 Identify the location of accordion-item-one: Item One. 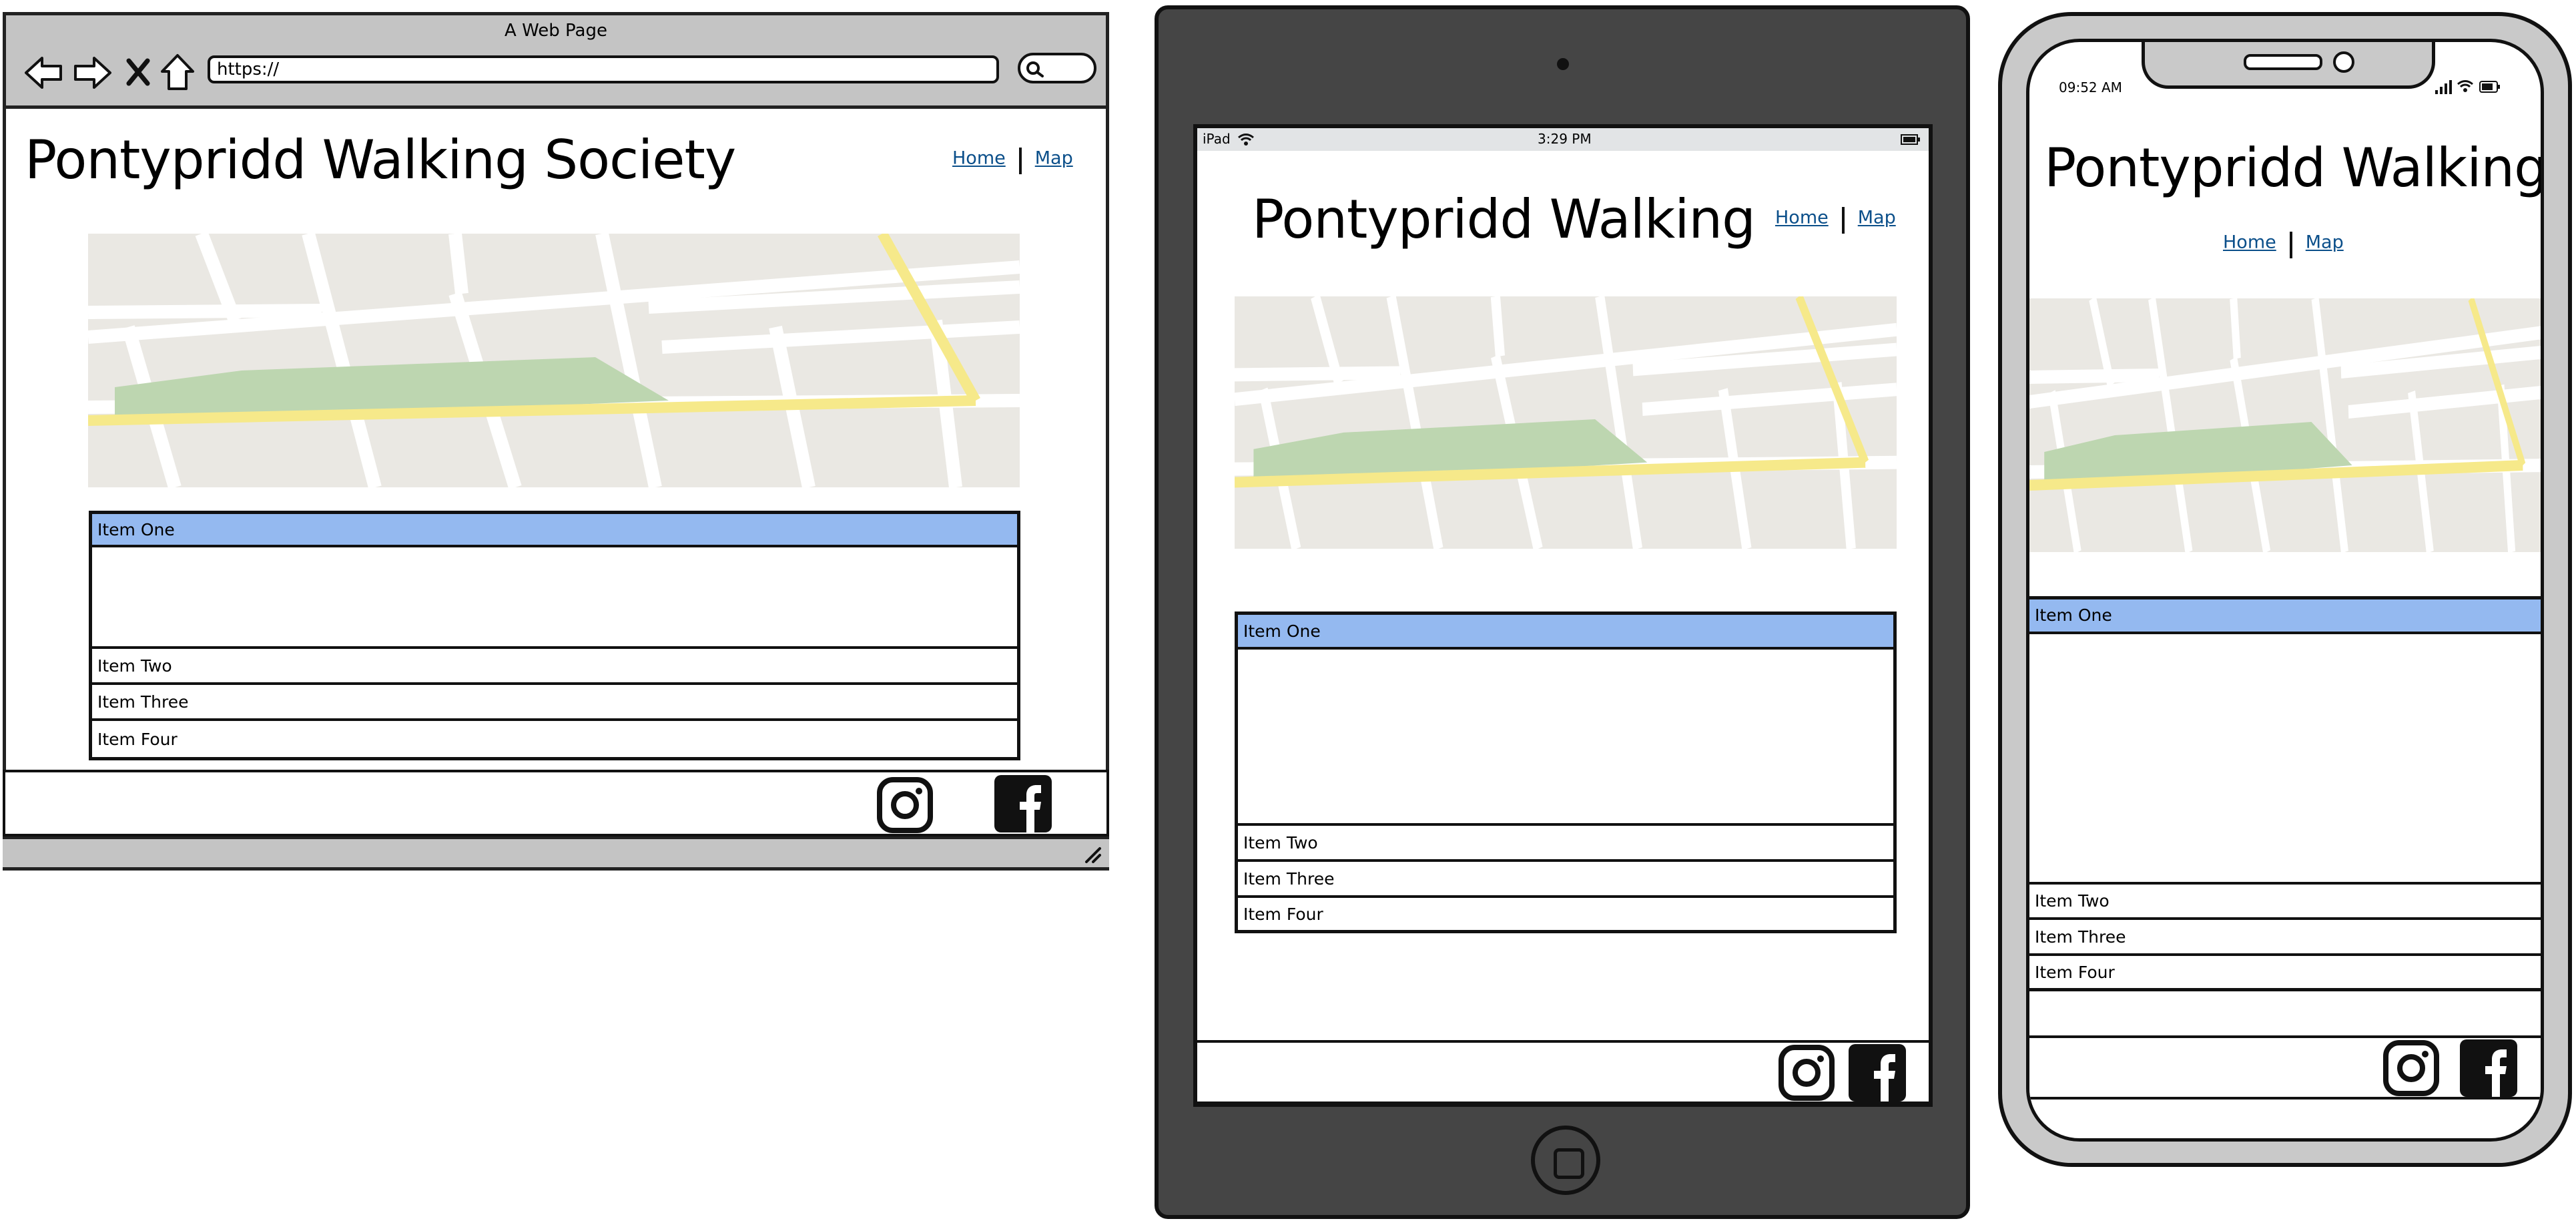
(554, 530).